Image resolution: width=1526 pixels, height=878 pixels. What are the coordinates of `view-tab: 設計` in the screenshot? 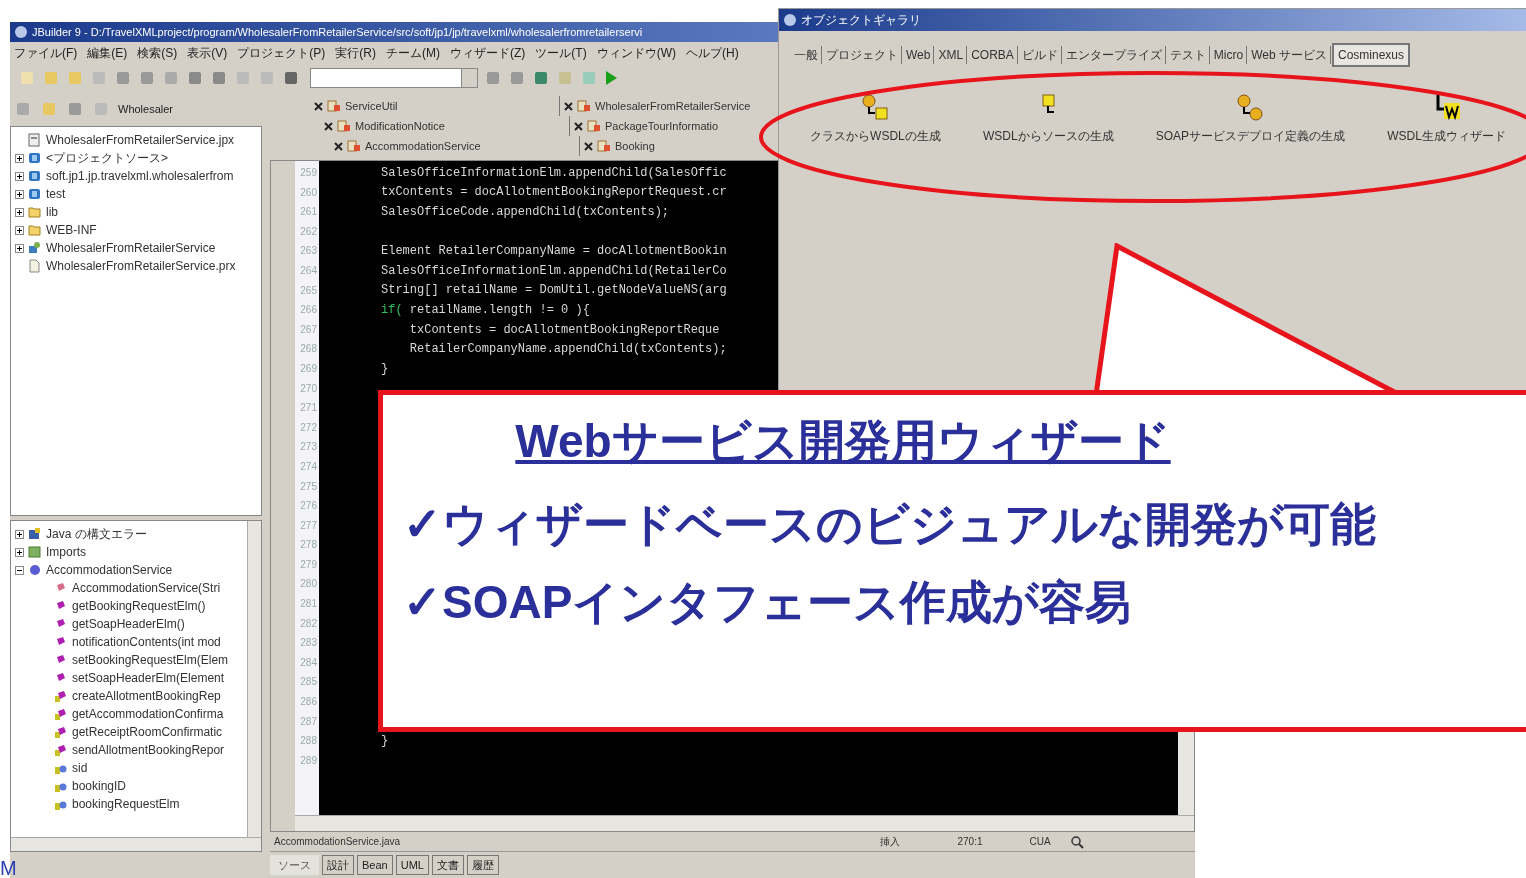 It's located at (338, 865).